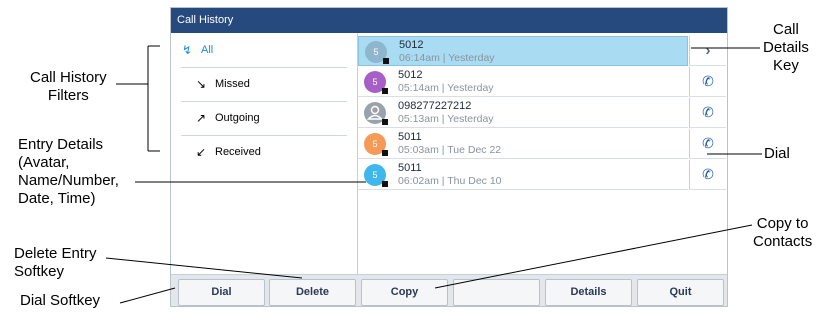 The image size is (831, 312). Describe the element at coordinates (60, 300) in the screenshot. I see `callout-dial-softkey: Dial Softkey` at that location.